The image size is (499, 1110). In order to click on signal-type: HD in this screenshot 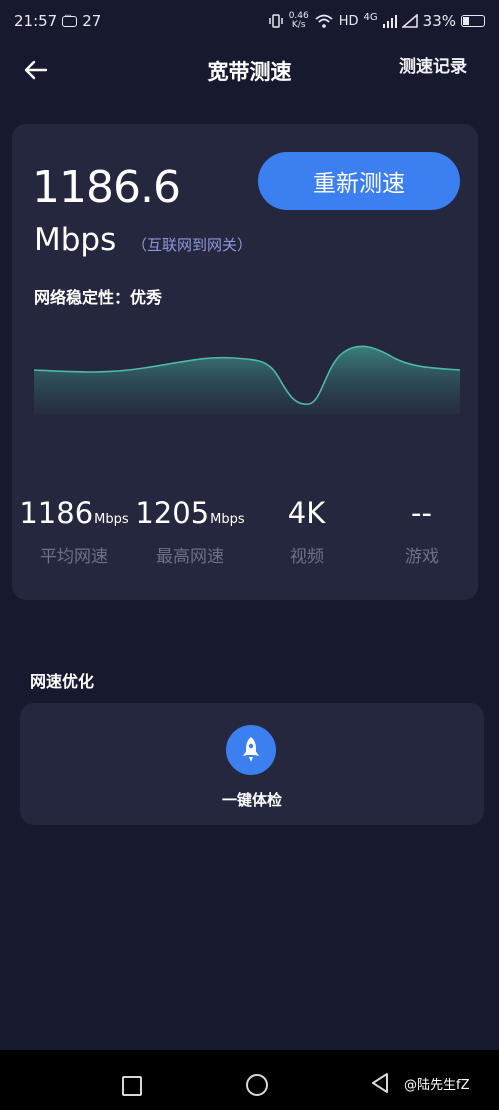, I will do `click(348, 21)`.